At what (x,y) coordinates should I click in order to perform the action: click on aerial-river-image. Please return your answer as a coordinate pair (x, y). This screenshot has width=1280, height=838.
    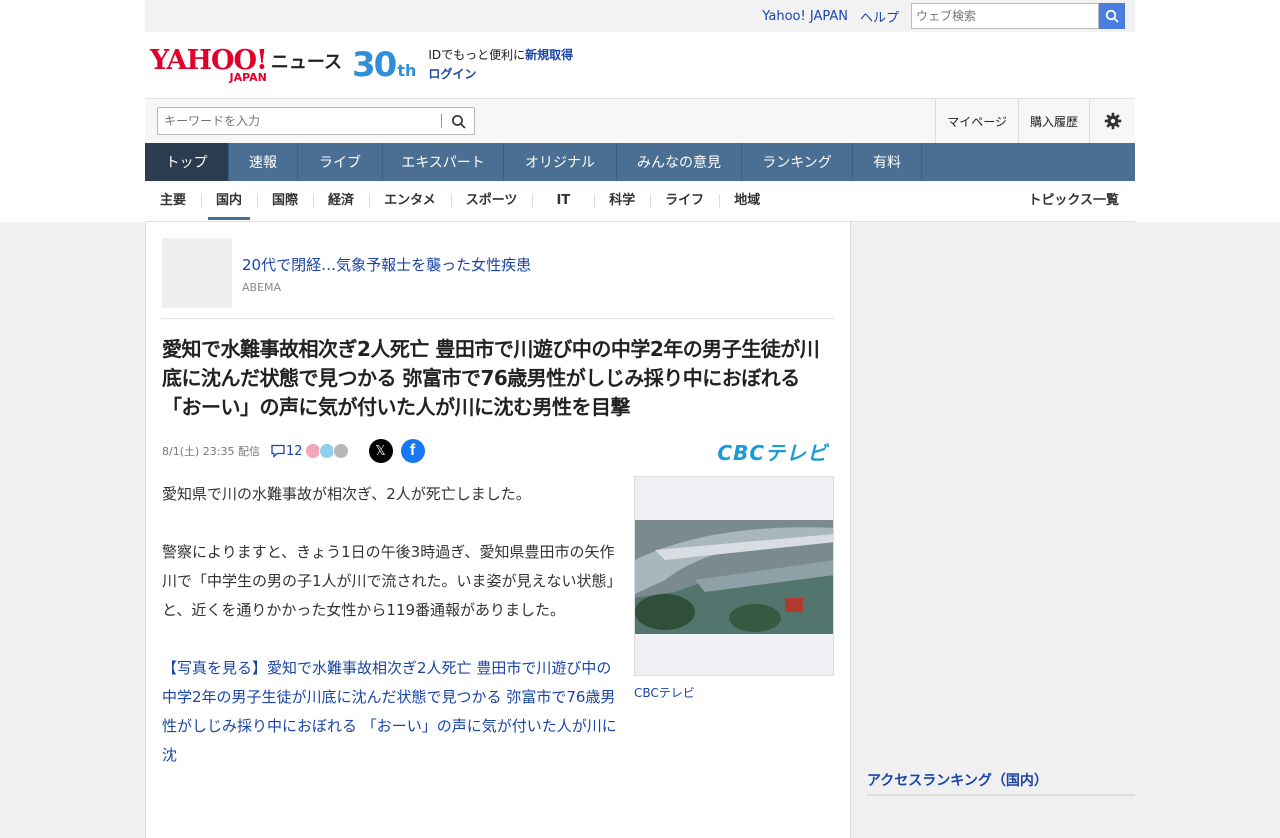
    Looking at the image, I should click on (734, 577).